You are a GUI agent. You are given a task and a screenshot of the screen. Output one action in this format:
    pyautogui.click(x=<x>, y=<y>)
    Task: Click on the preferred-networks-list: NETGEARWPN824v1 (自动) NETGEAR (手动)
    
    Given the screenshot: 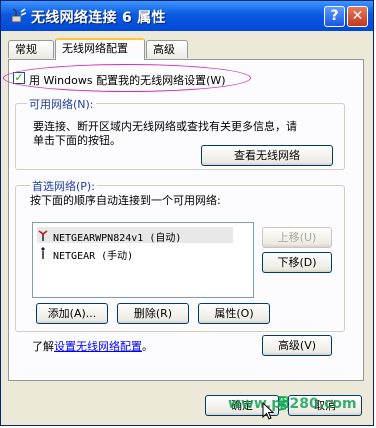 What is the action you would take?
    pyautogui.click(x=143, y=260)
    